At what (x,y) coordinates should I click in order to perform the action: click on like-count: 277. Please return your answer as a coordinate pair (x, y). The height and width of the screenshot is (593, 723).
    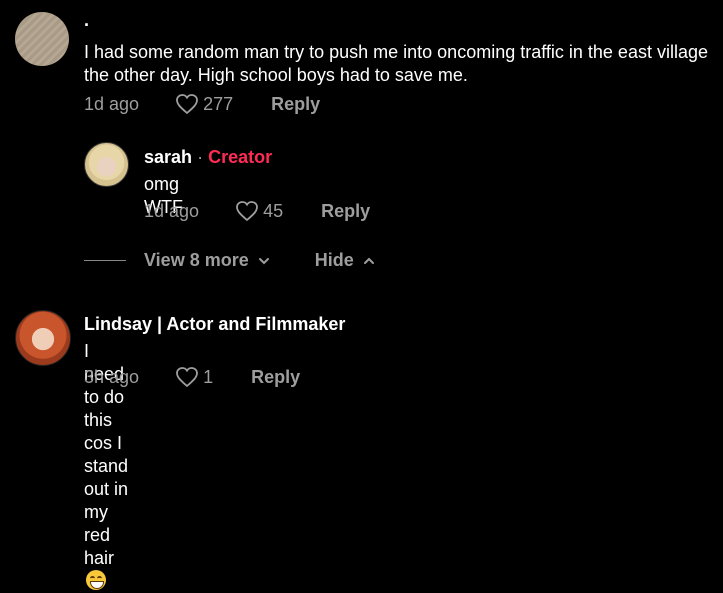
    Looking at the image, I should click on (218, 103).